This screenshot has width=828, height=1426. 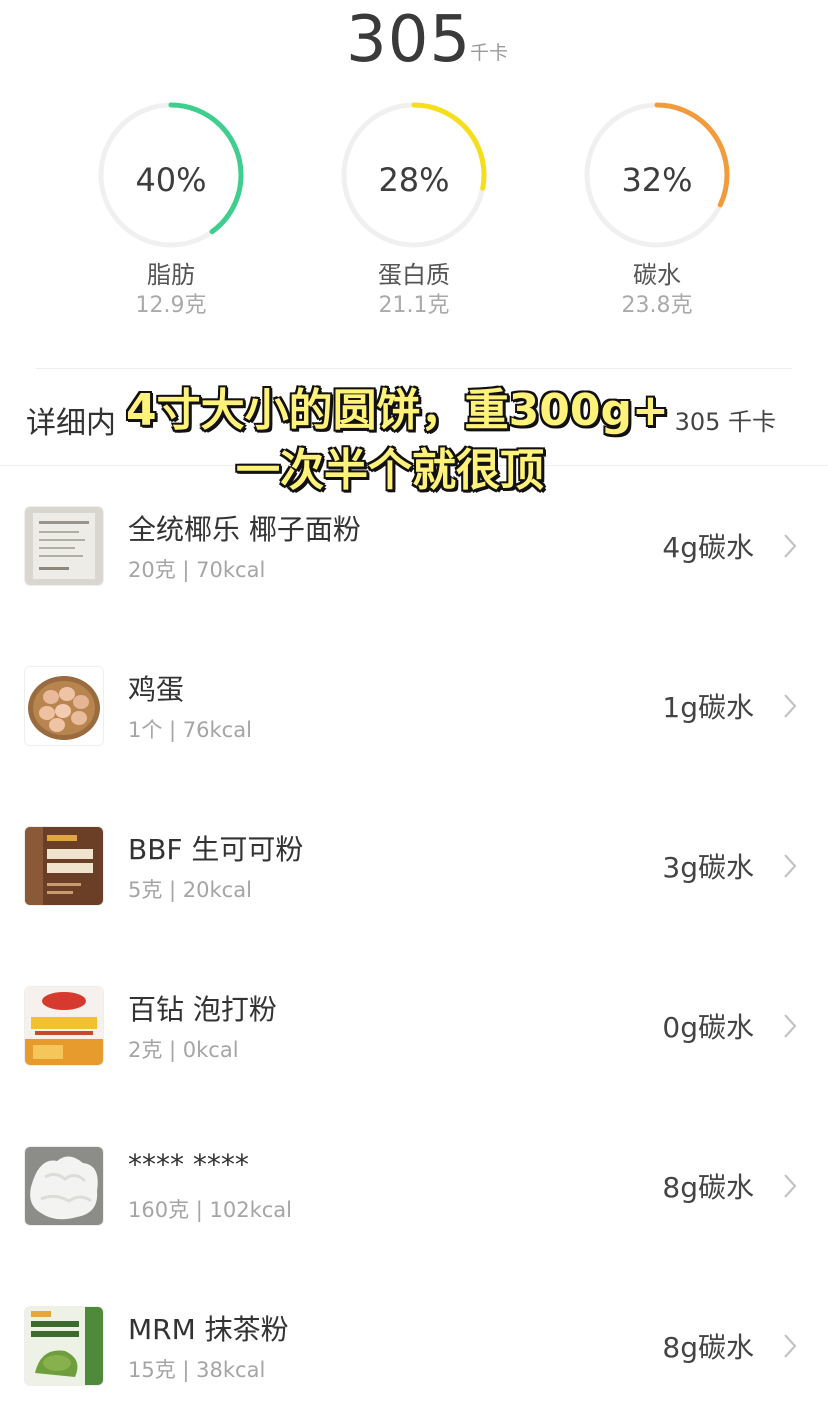 What do you see at coordinates (414, 275) in the screenshot?
I see `protein-label: 蛋白质` at bounding box center [414, 275].